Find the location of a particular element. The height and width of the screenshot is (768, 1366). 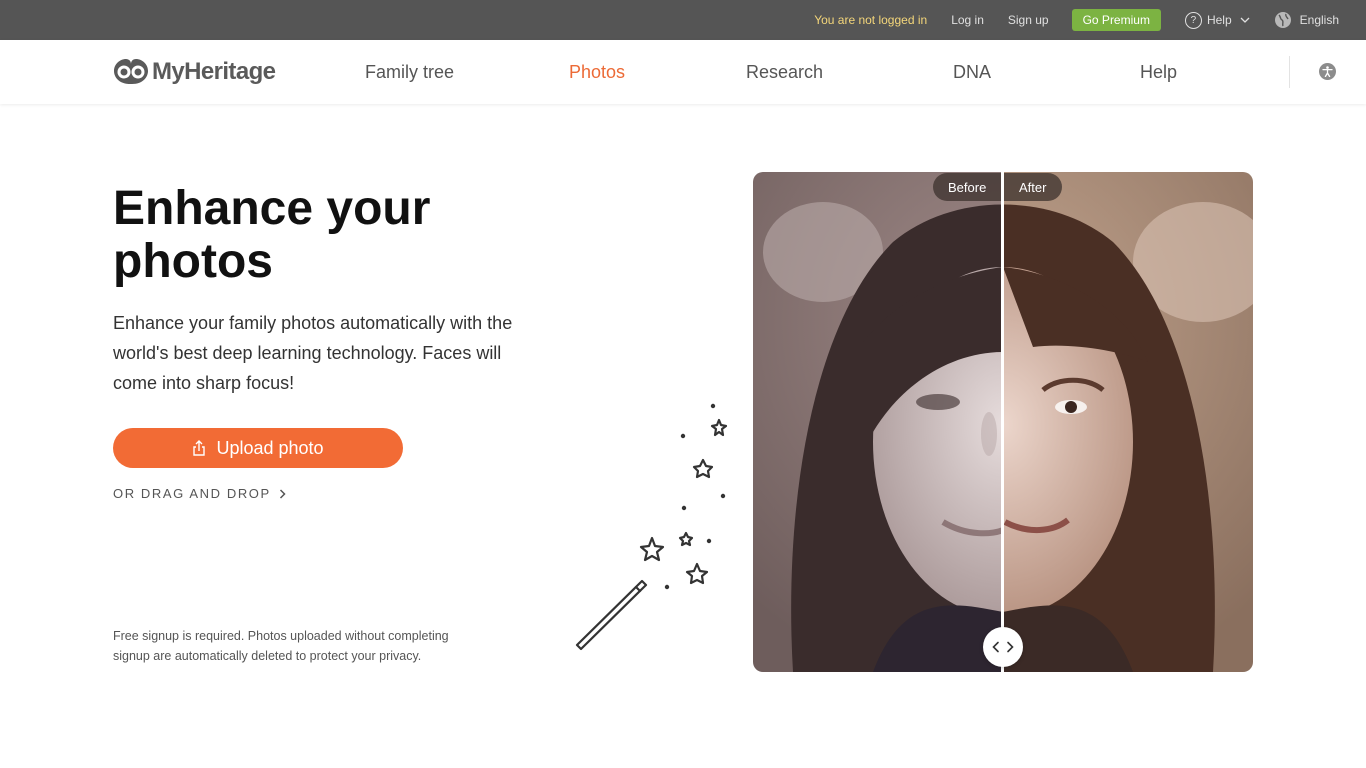

chevron-down-icon is located at coordinates (1245, 20).